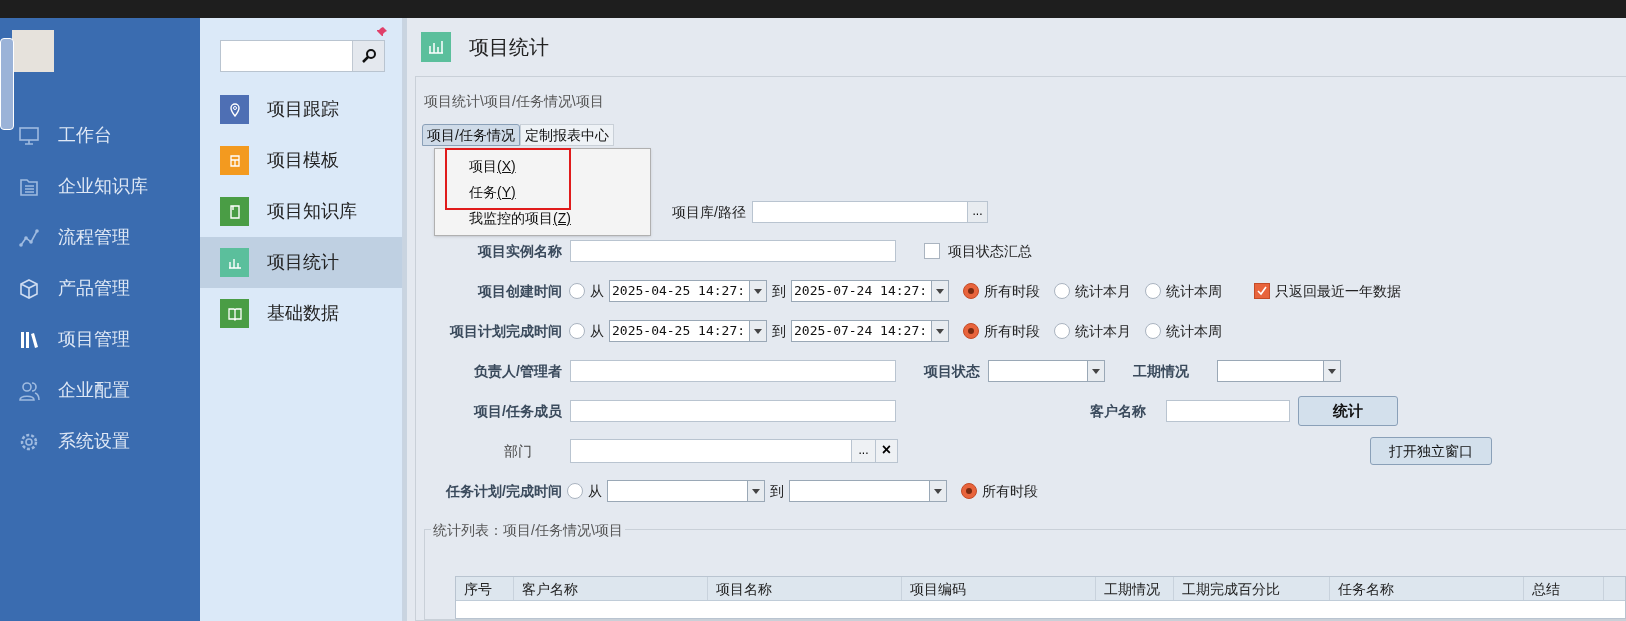 This screenshot has height=621, width=1626. Describe the element at coordinates (503, 491) in the screenshot. I see `field-label: 任务计划/完成时间` at that location.